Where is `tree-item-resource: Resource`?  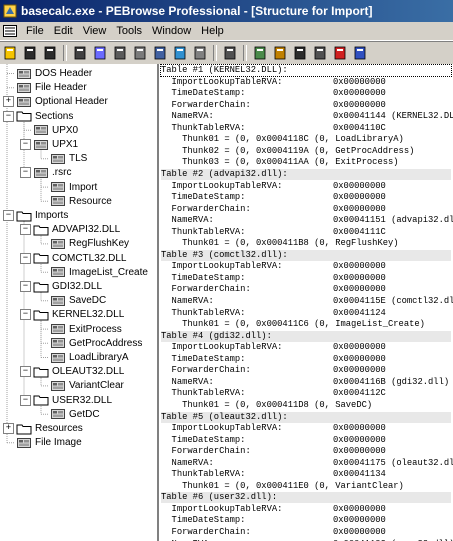
tree-item-resource: Resource is located at coordinates (81, 201).